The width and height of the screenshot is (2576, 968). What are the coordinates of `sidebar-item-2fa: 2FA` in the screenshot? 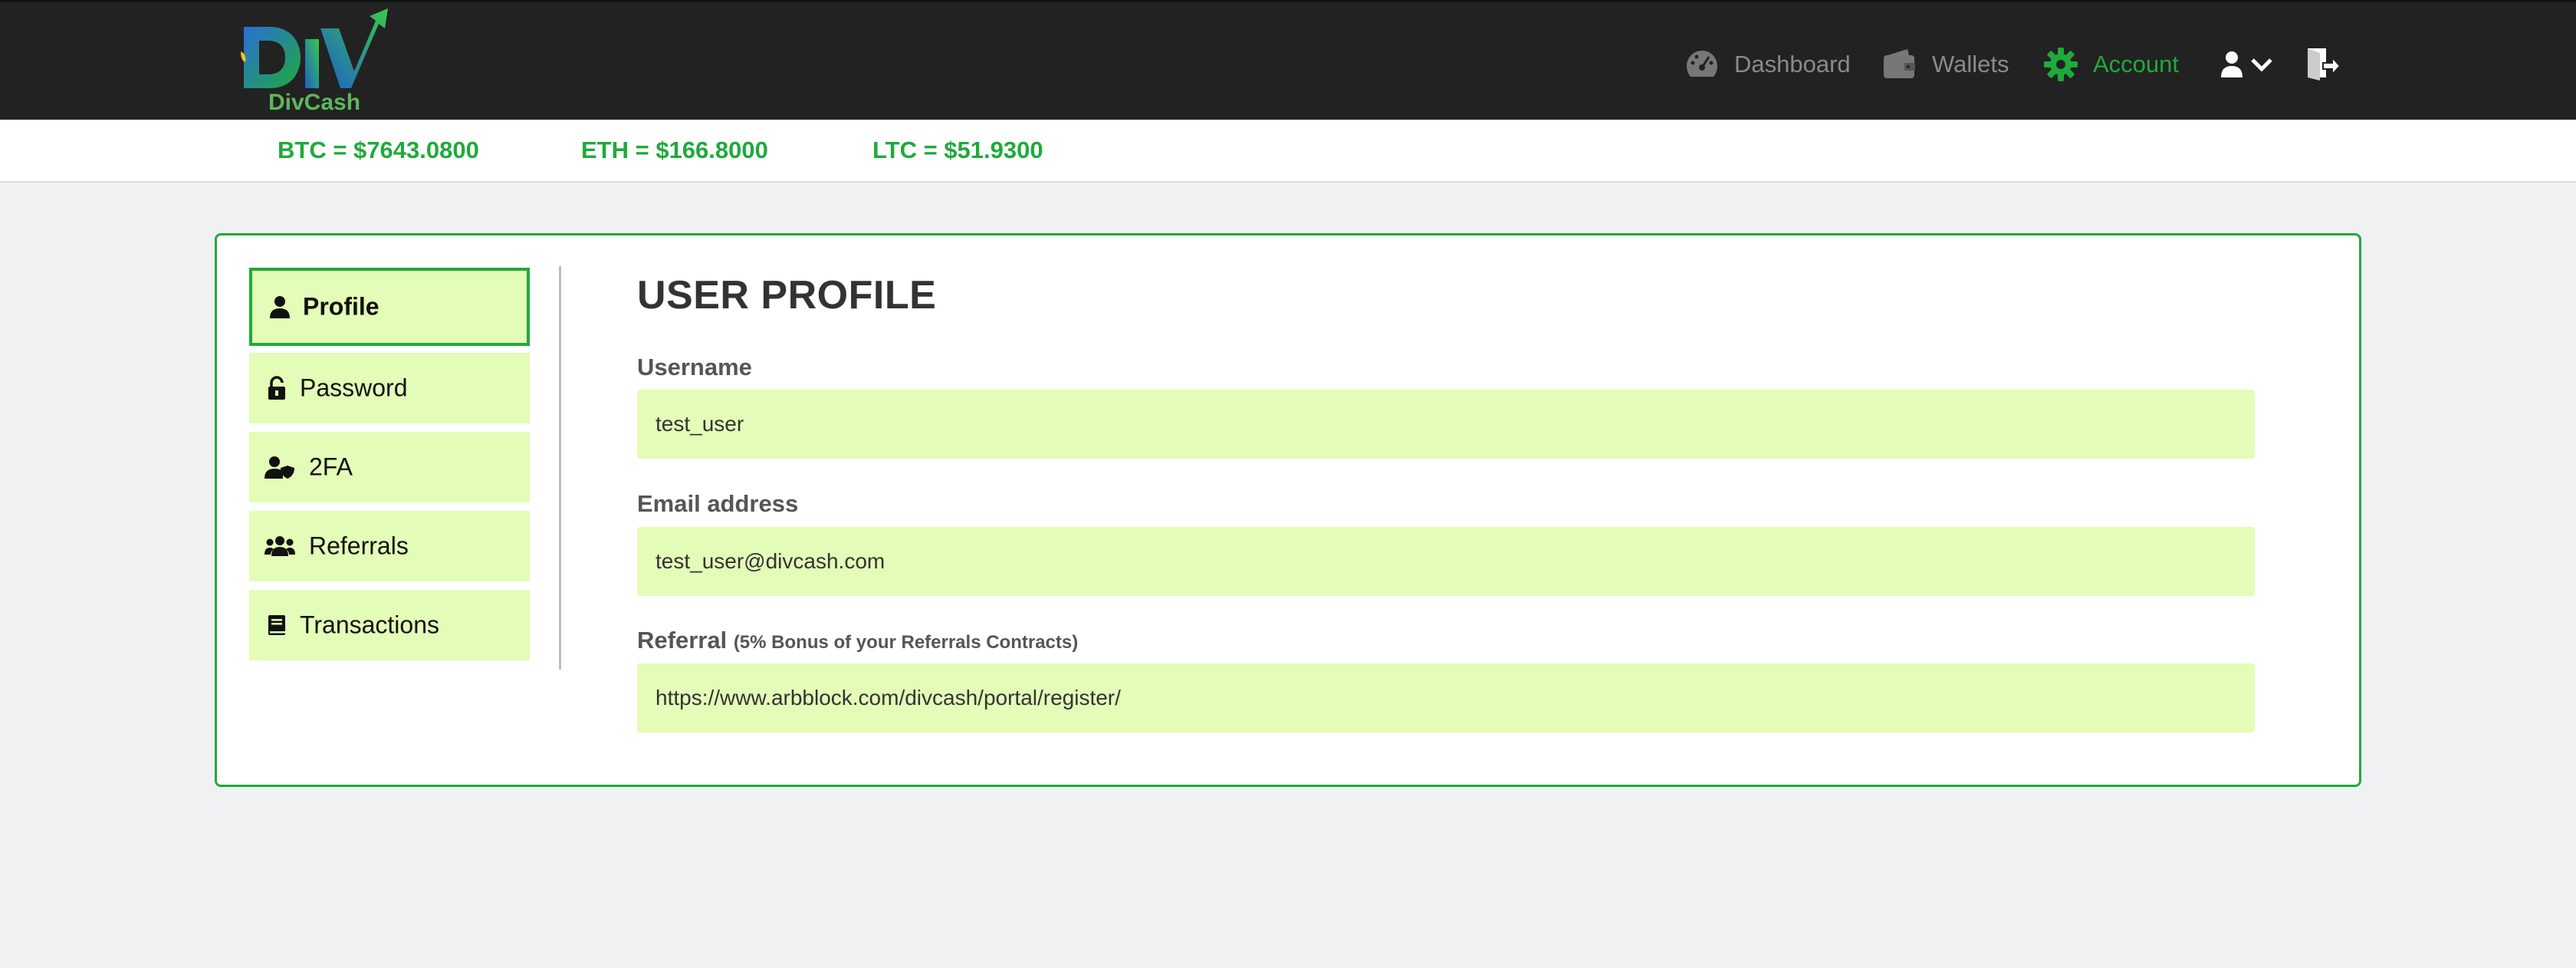 It's located at (389, 467).